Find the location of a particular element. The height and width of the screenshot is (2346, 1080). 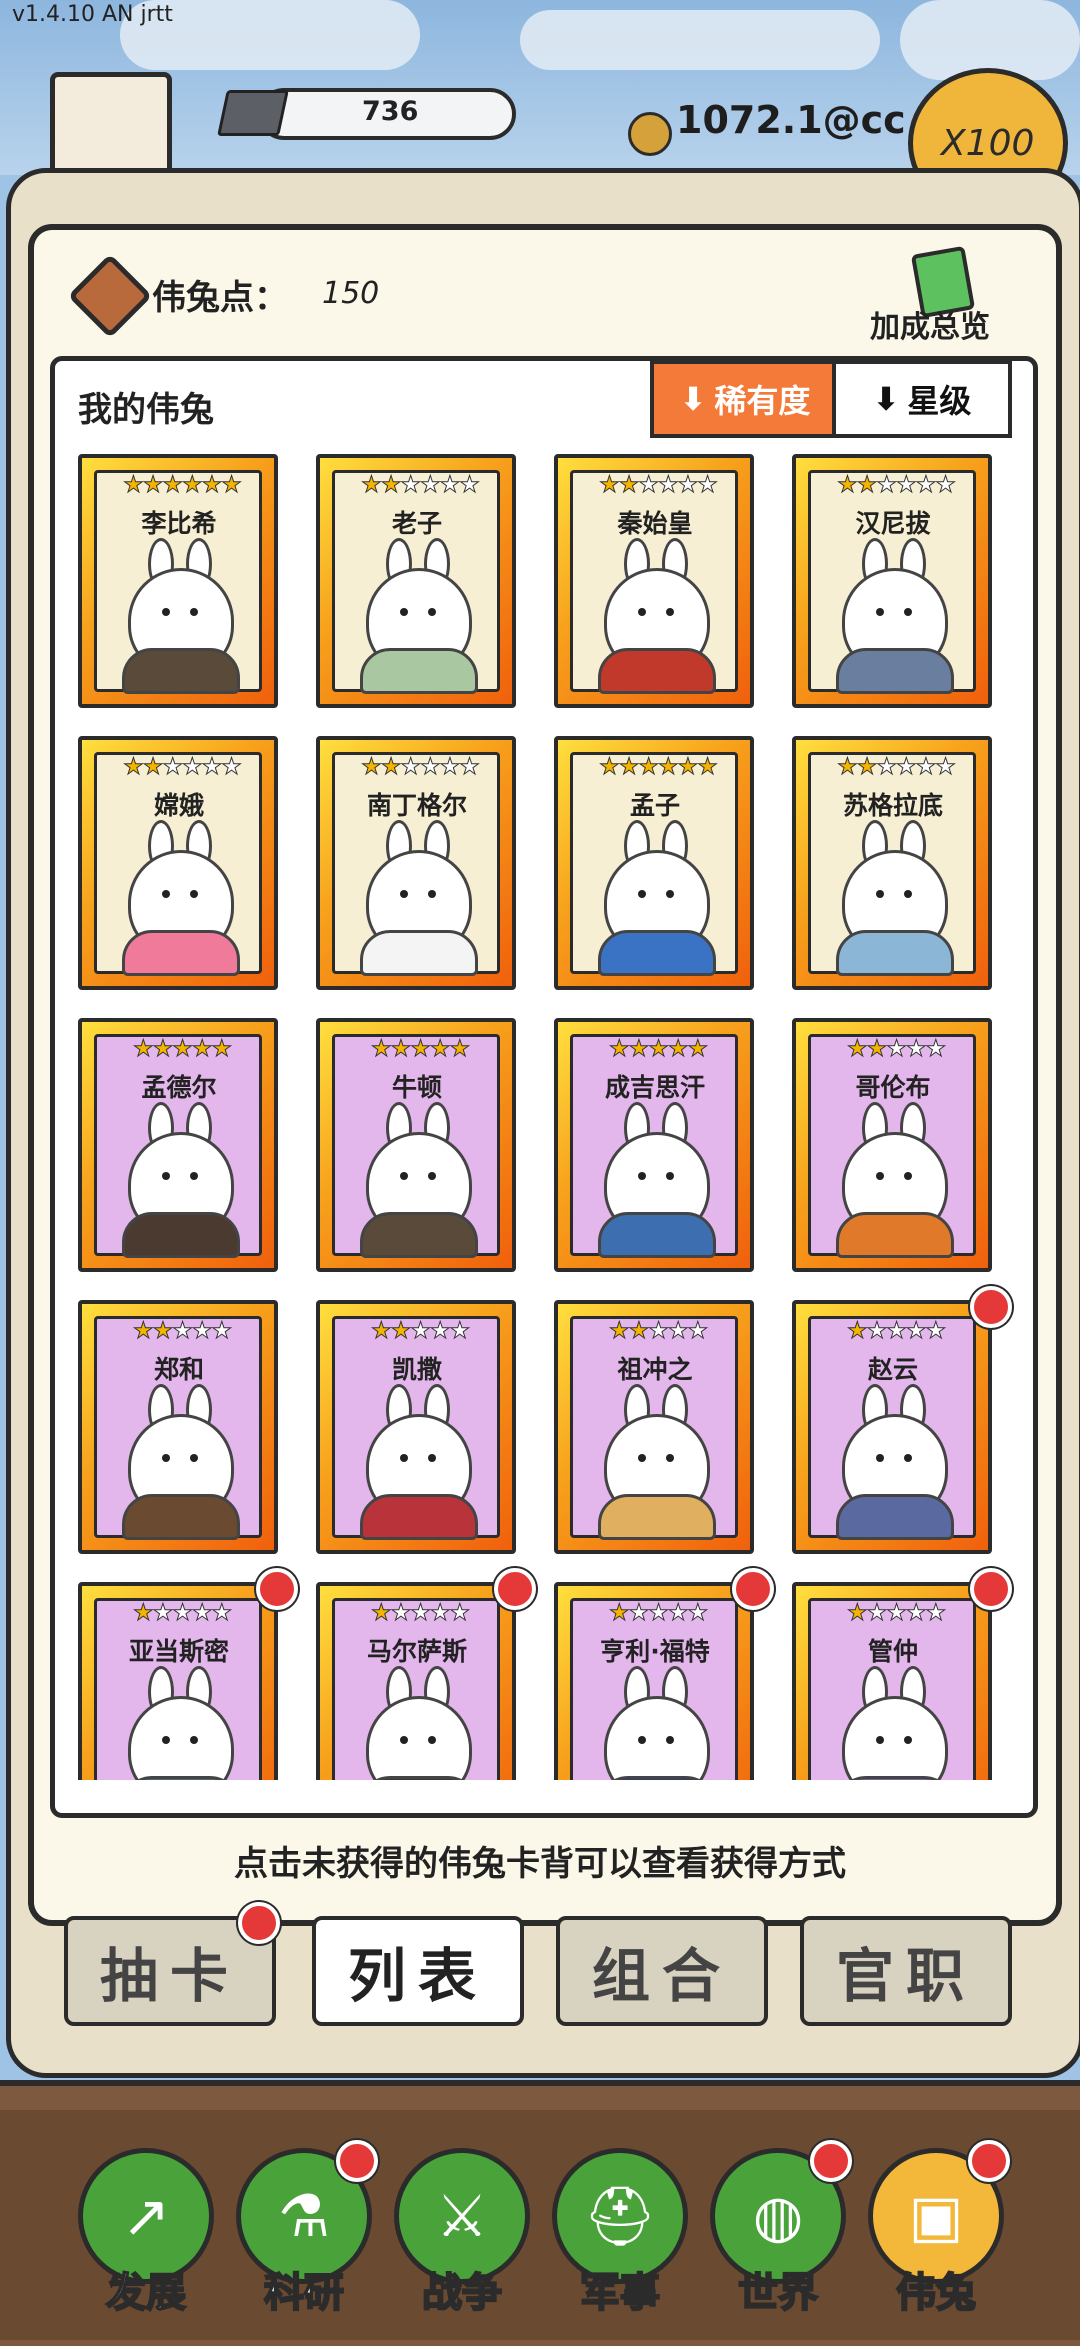

bunny-card: ★★★★★ 马尔萨斯 is located at coordinates (416, 1681).